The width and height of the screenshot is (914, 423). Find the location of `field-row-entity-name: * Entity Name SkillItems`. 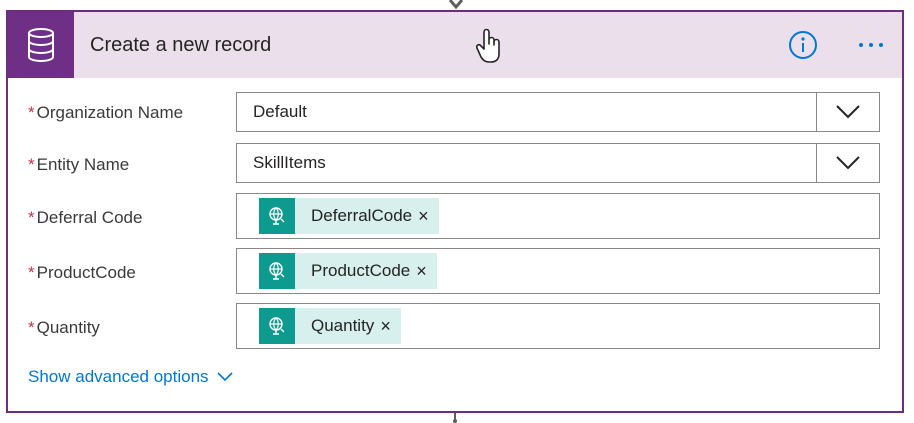

field-row-entity-name: * Entity Name SkillItems is located at coordinates (455, 163).